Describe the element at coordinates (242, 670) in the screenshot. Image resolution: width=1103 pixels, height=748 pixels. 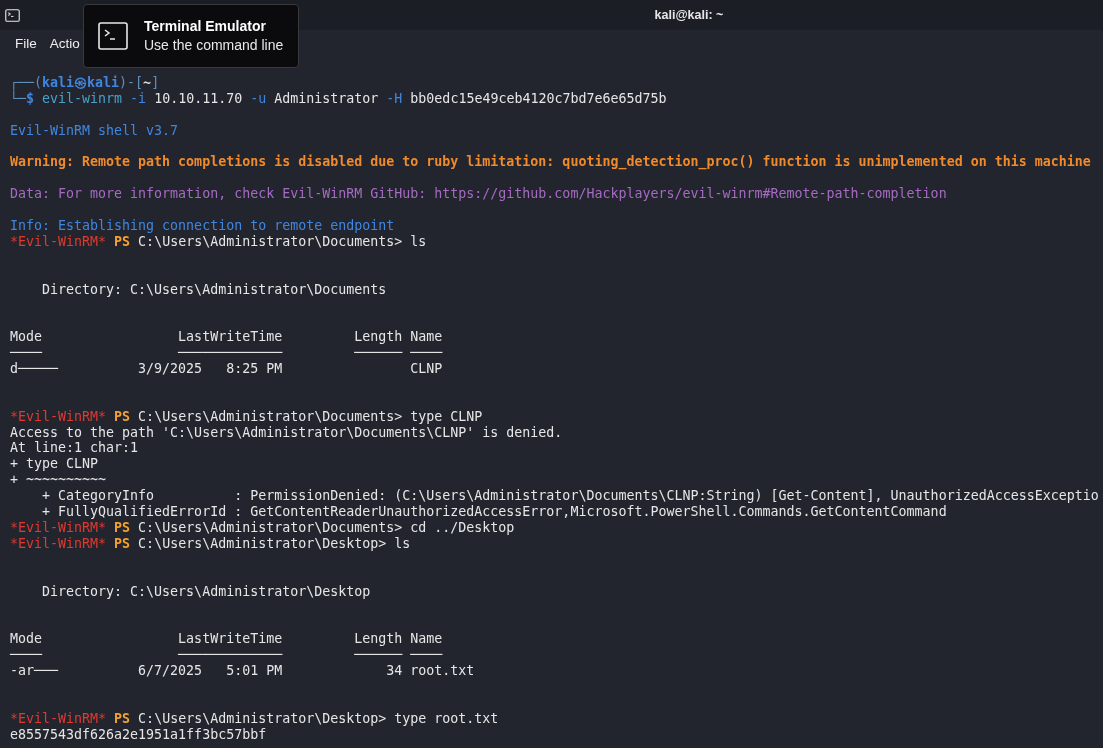
I see `terminal-line: -ar─── 6/7/2025 5:01 PM 34 root.txt` at that location.